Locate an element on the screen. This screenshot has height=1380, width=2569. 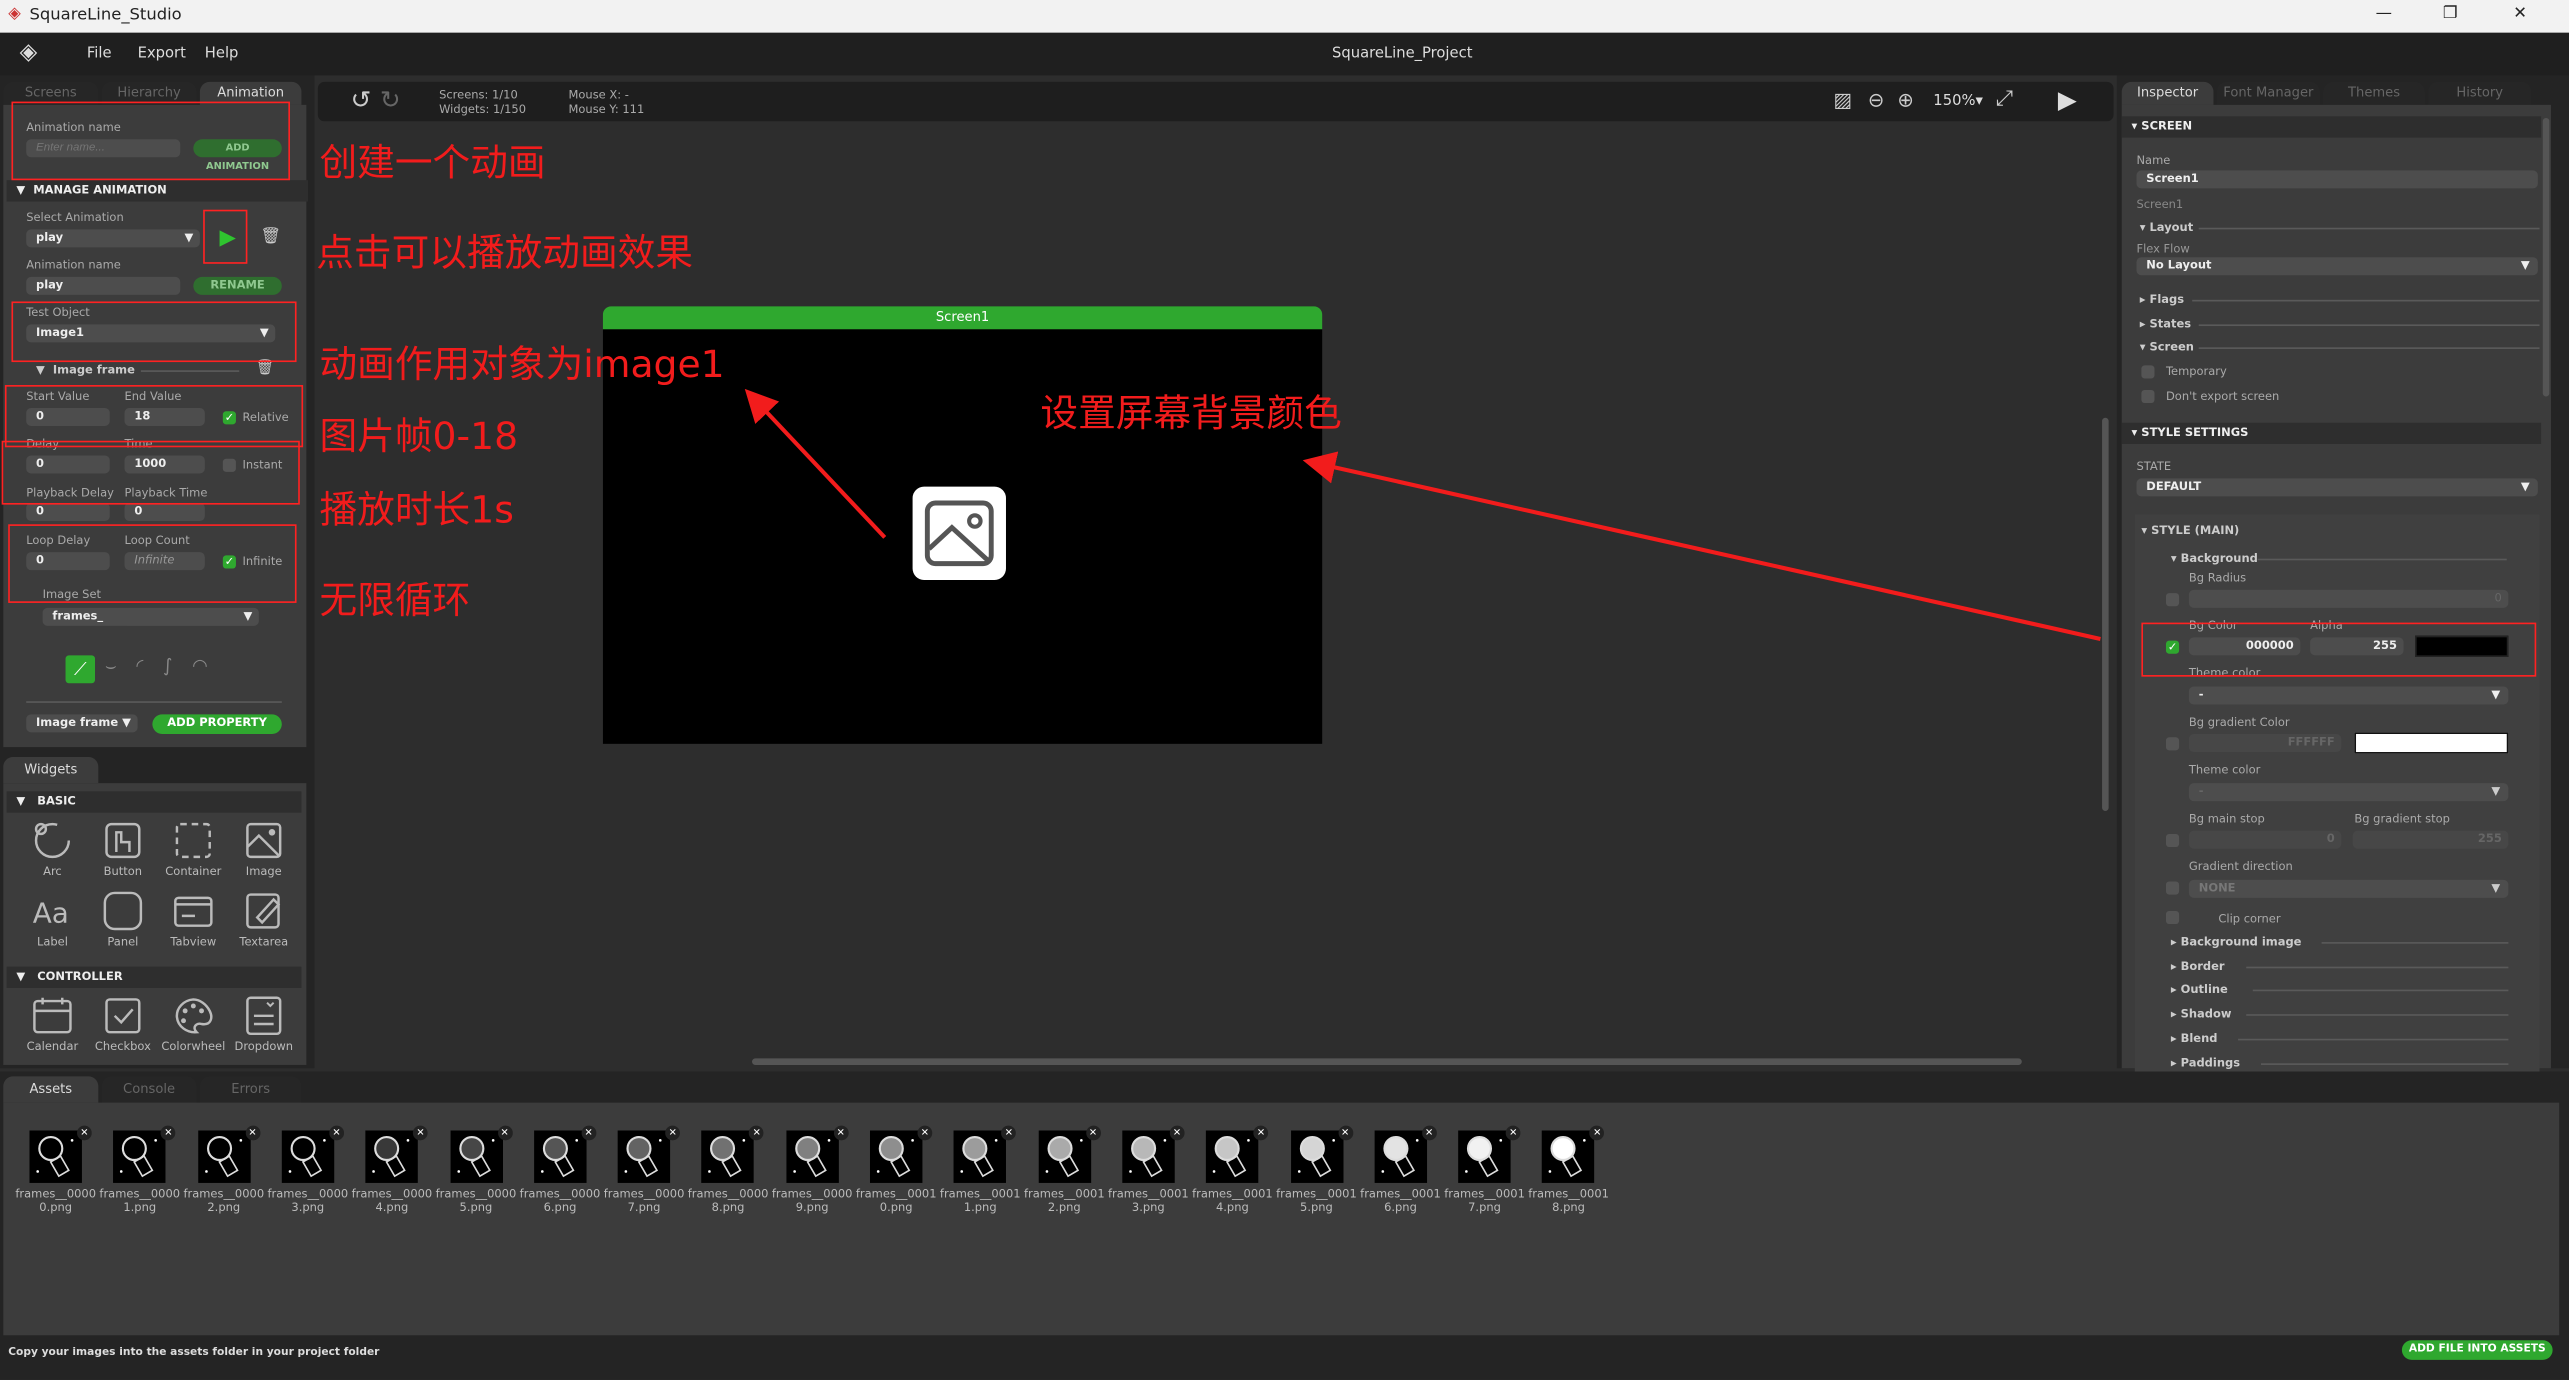
arrow-to-screen is located at coordinates (1701, 546).